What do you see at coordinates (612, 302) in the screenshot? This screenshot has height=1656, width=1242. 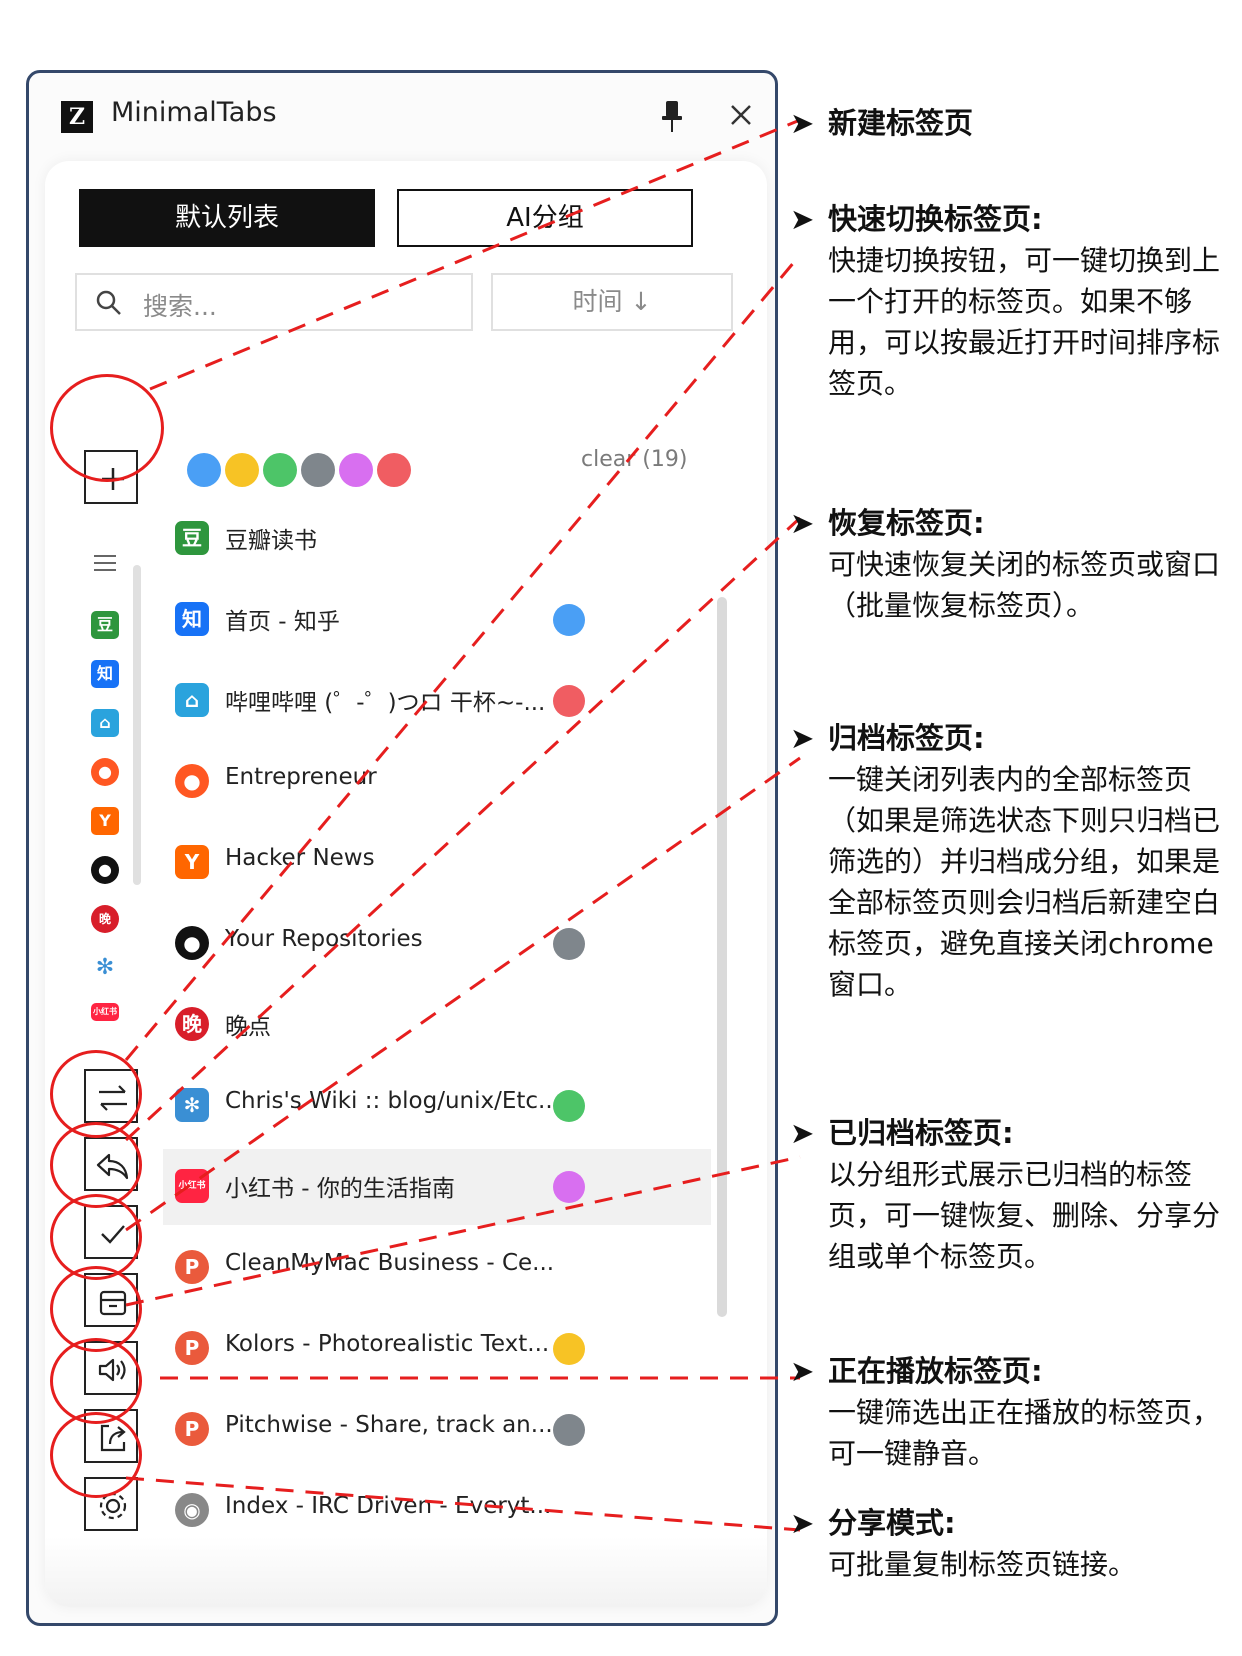 I see `sort-dropdown: 时间 ↓` at bounding box center [612, 302].